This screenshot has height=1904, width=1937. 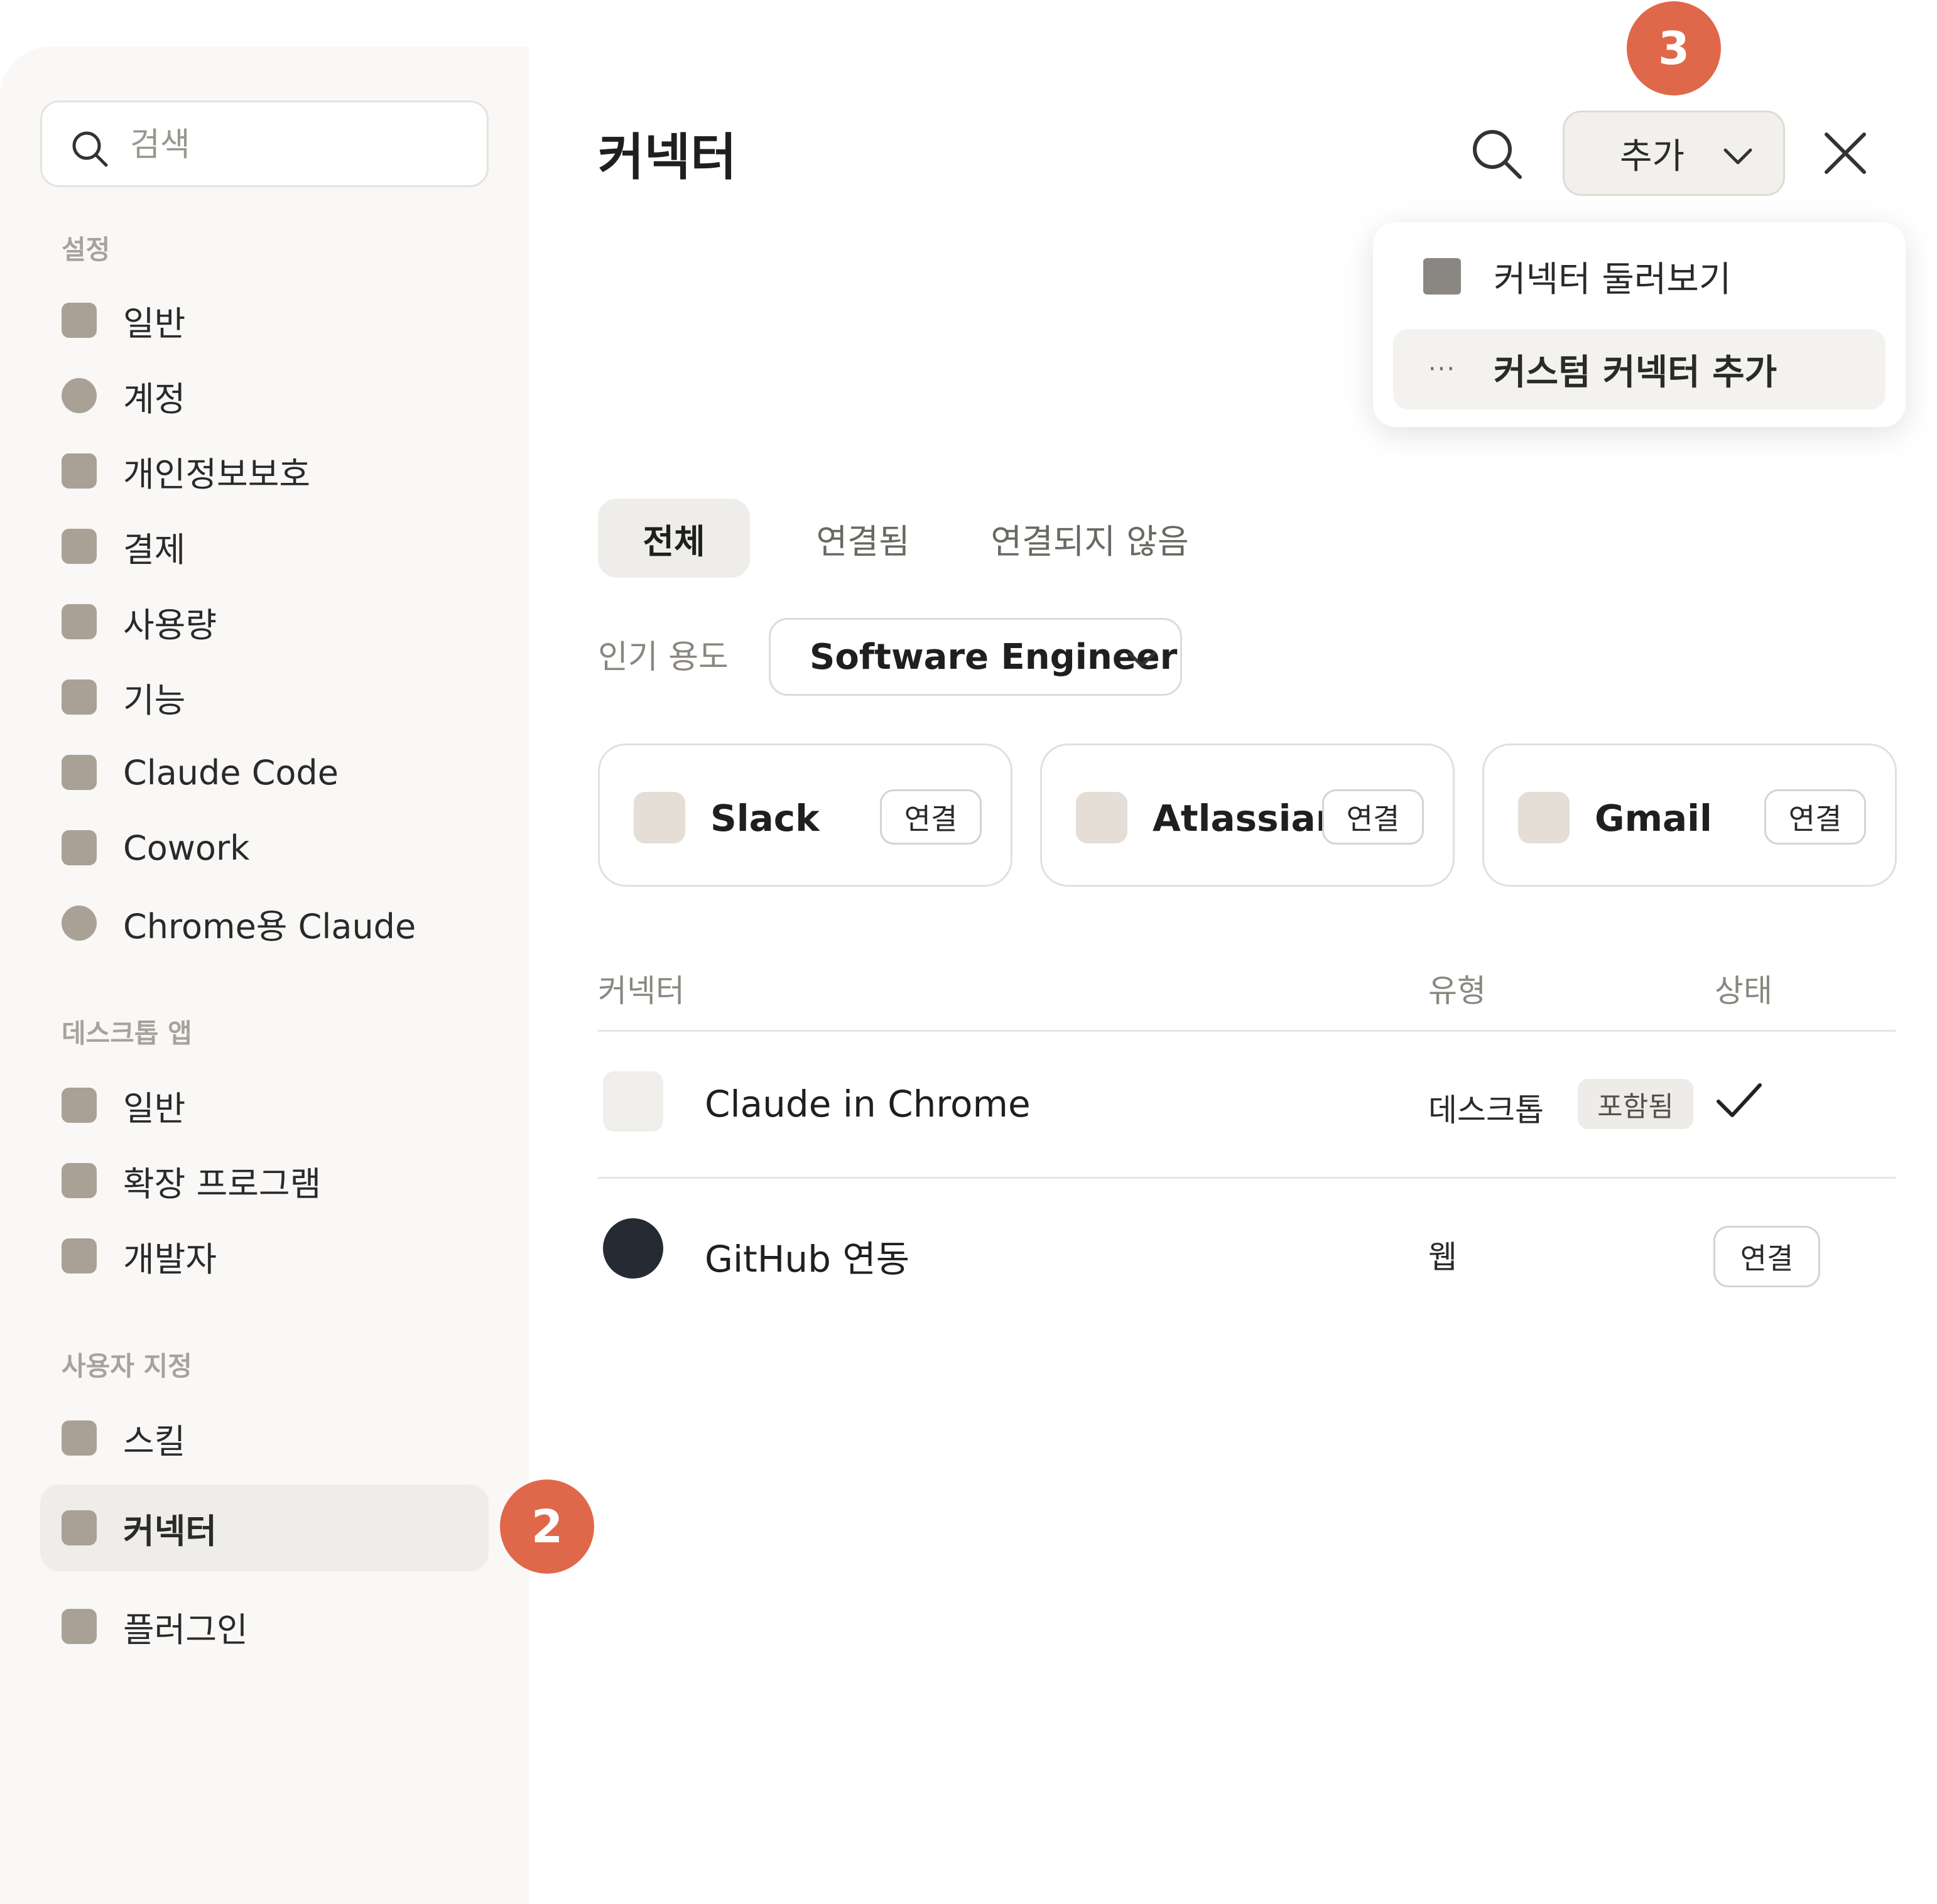 What do you see at coordinates (217, 474) in the screenshot?
I see `sidebar-item-label: 개인정보보호` at bounding box center [217, 474].